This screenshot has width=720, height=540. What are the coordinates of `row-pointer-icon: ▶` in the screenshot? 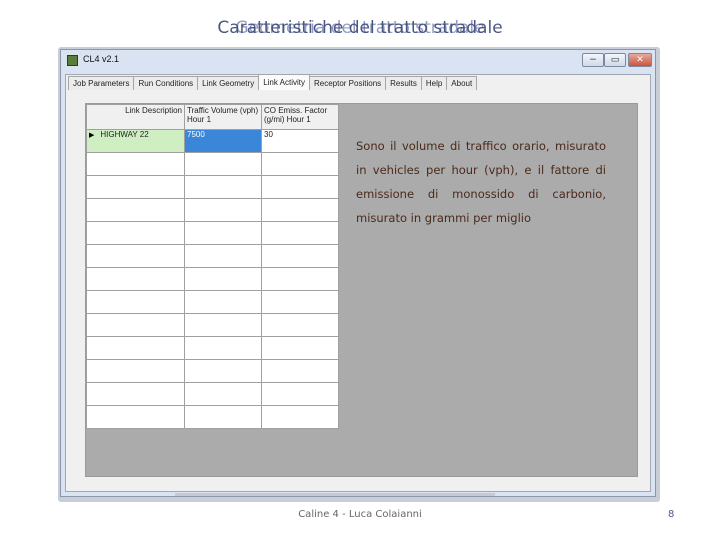 It's located at (92, 135).